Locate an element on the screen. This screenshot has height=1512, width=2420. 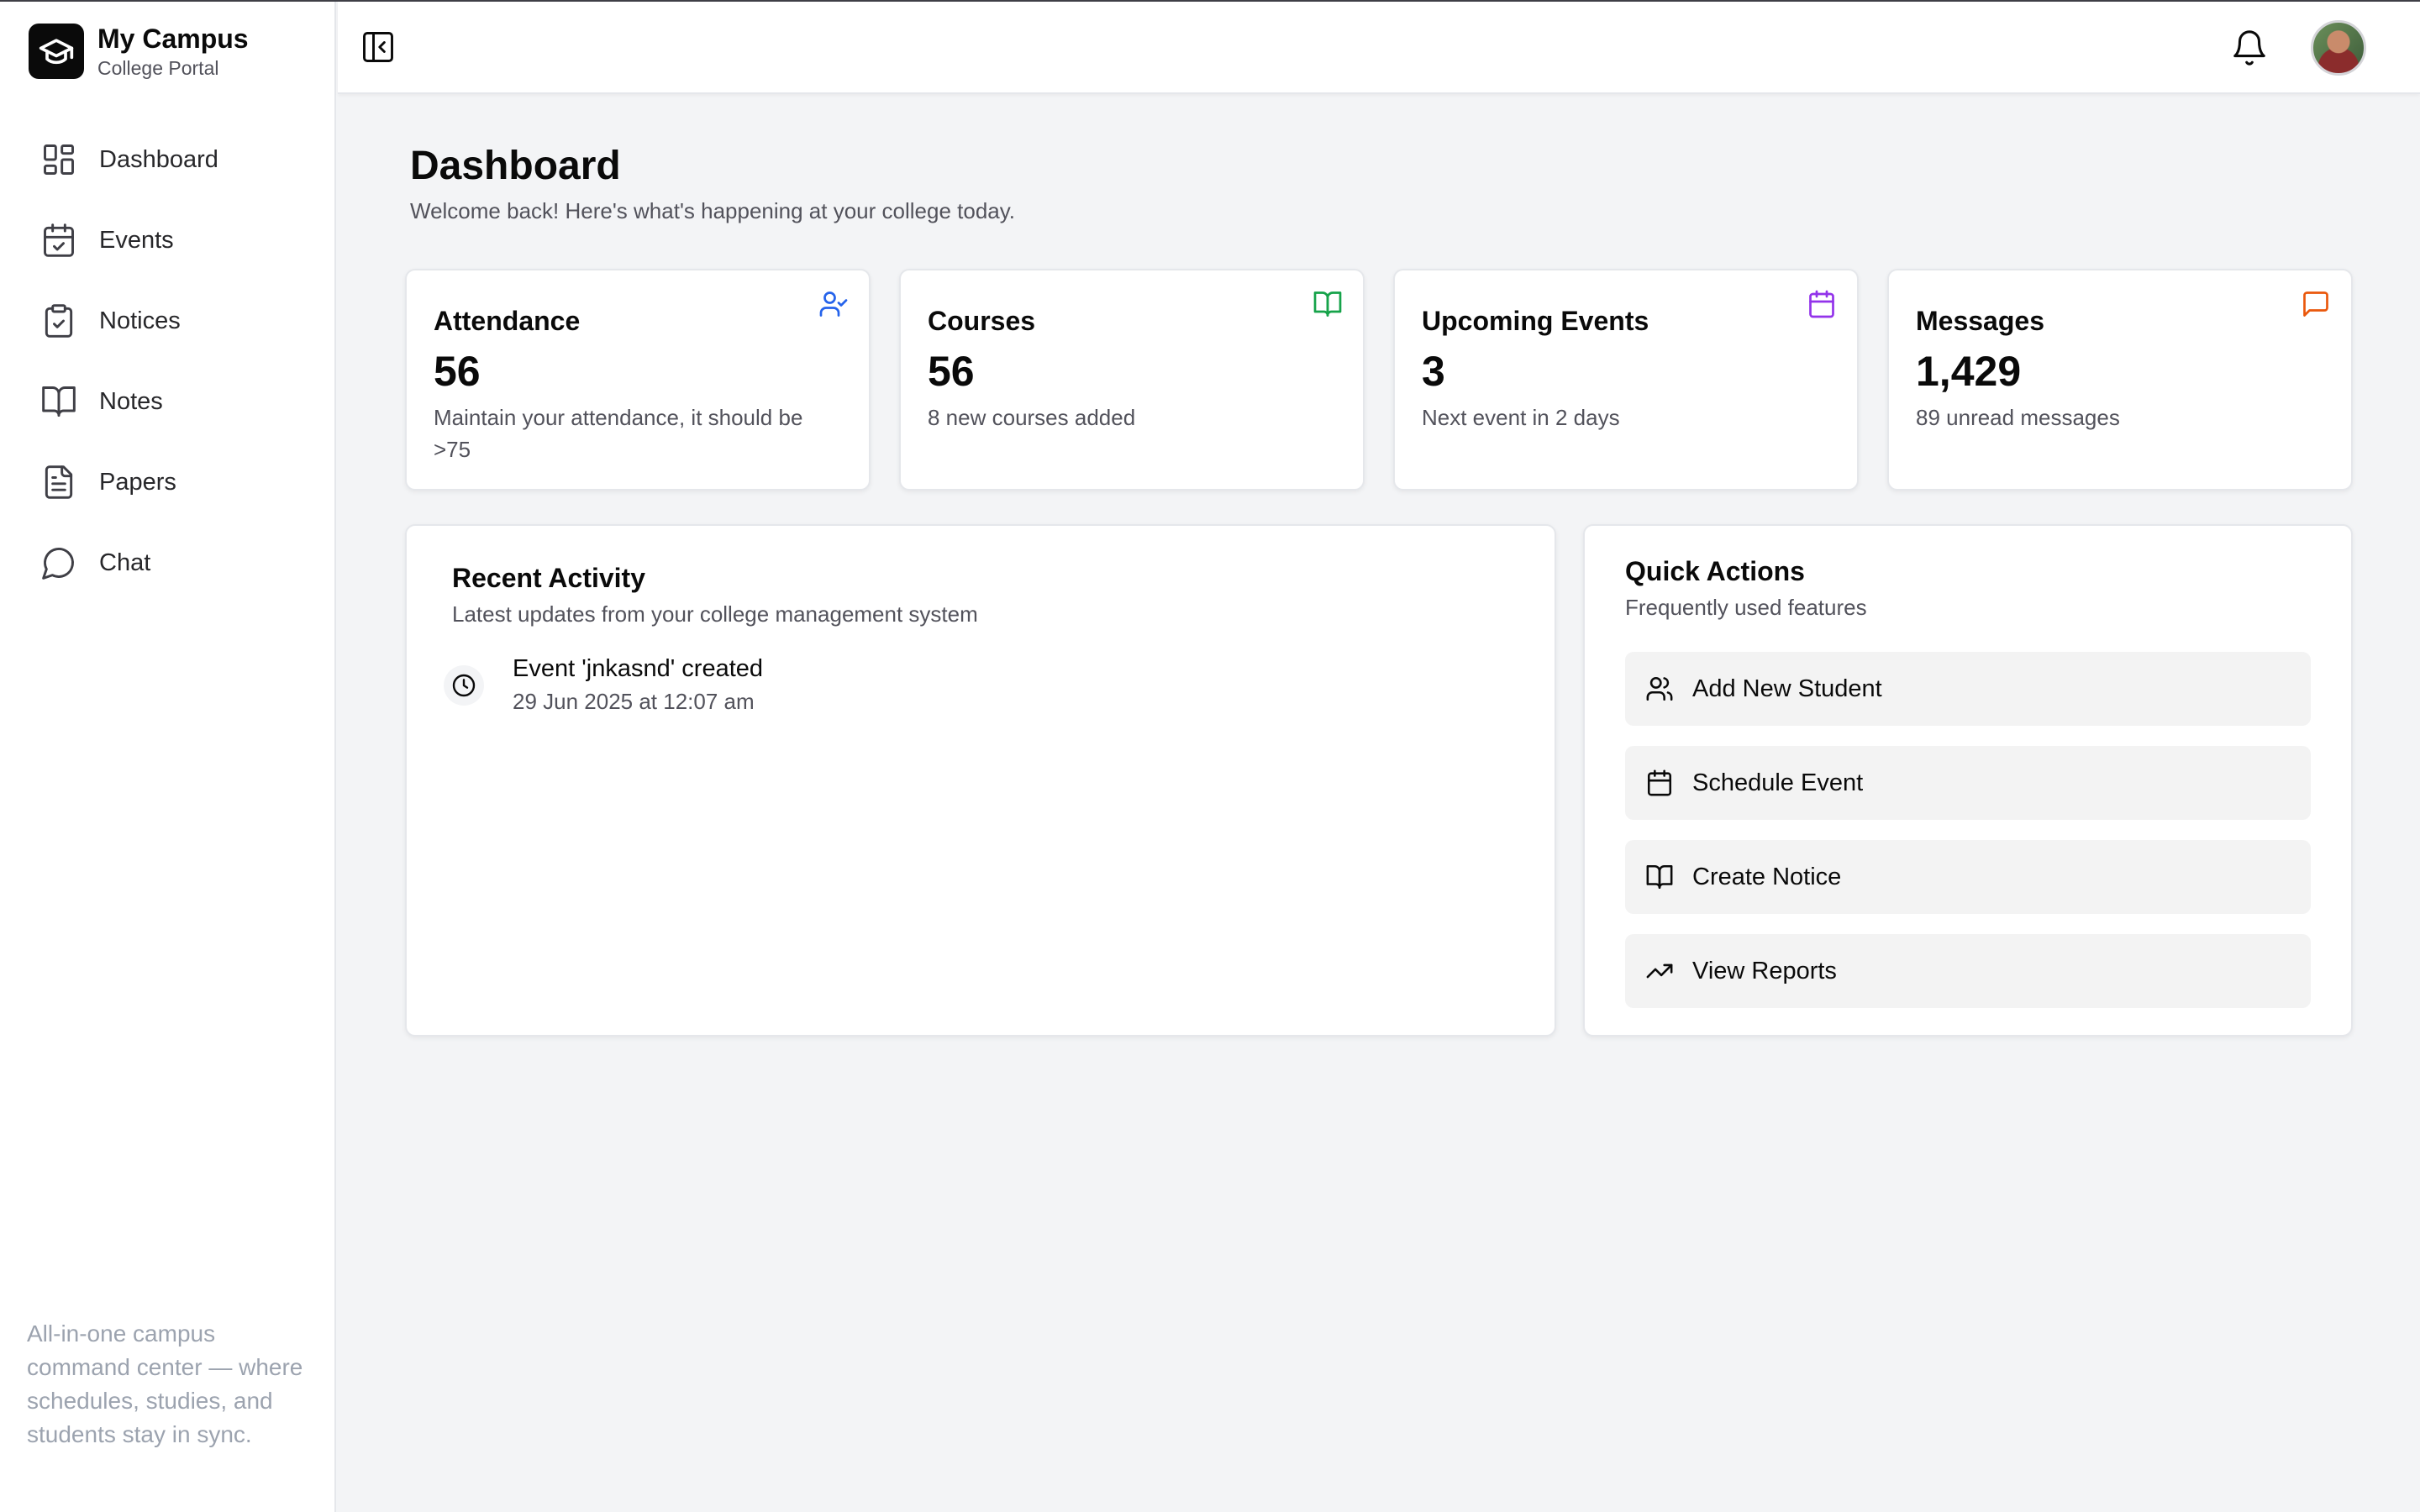
stat-card-courses: Courses 56 8 new courses added is located at coordinates (1132, 380).